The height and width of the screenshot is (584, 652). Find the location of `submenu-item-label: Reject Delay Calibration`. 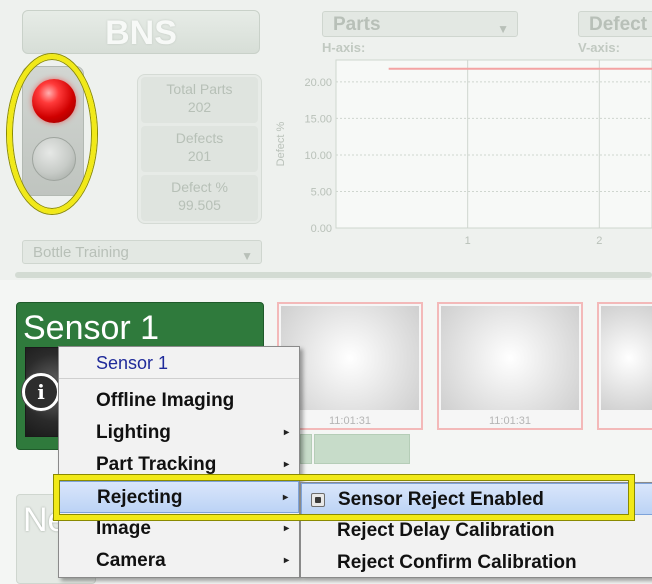

submenu-item-label: Reject Delay Calibration is located at coordinates (446, 530).